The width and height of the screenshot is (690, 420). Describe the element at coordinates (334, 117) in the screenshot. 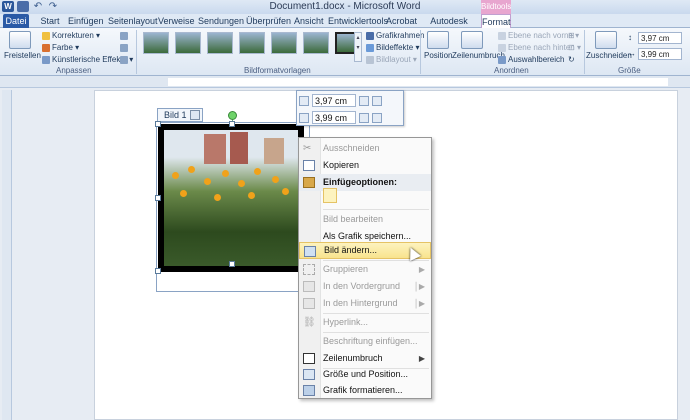

I see `mini-width-input: 3,99 cm` at that location.